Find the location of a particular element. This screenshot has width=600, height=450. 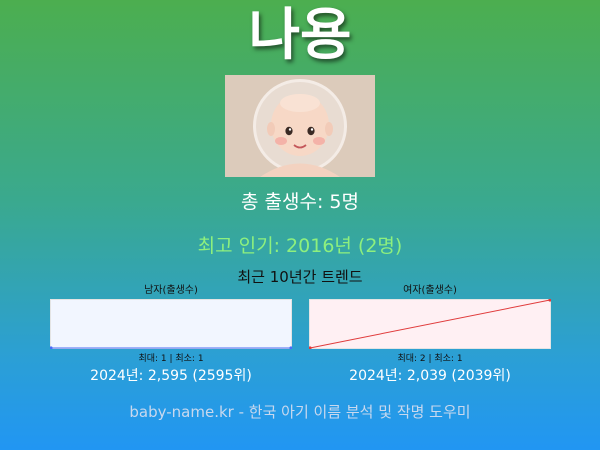

female-trend-chart is located at coordinates (430, 324).